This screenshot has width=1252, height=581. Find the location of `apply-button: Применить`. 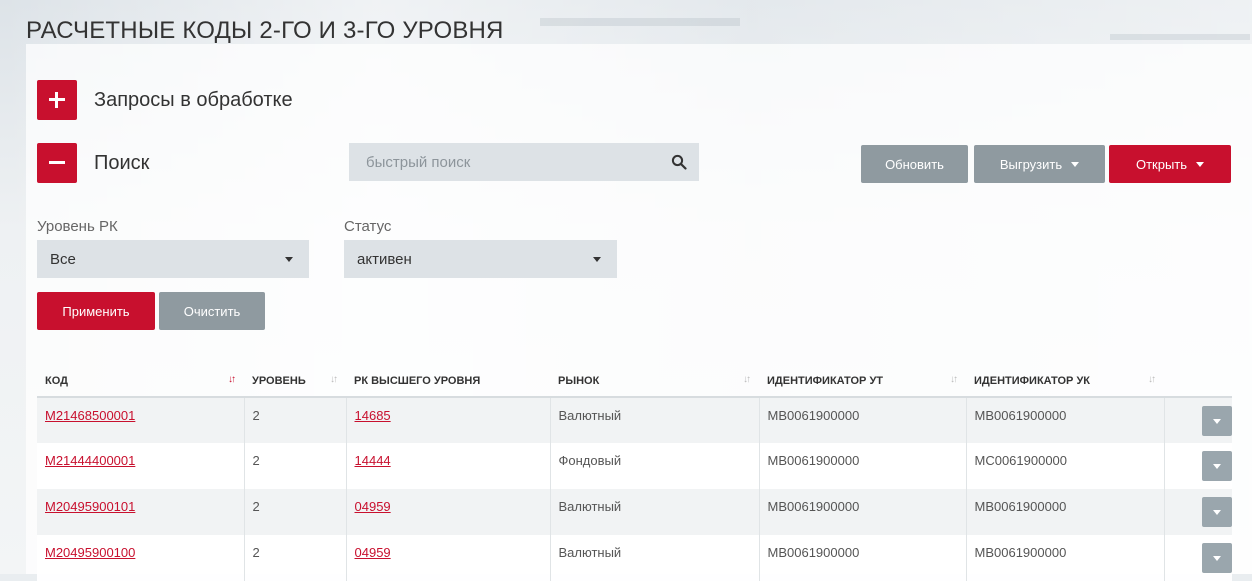

apply-button: Применить is located at coordinates (96, 311).